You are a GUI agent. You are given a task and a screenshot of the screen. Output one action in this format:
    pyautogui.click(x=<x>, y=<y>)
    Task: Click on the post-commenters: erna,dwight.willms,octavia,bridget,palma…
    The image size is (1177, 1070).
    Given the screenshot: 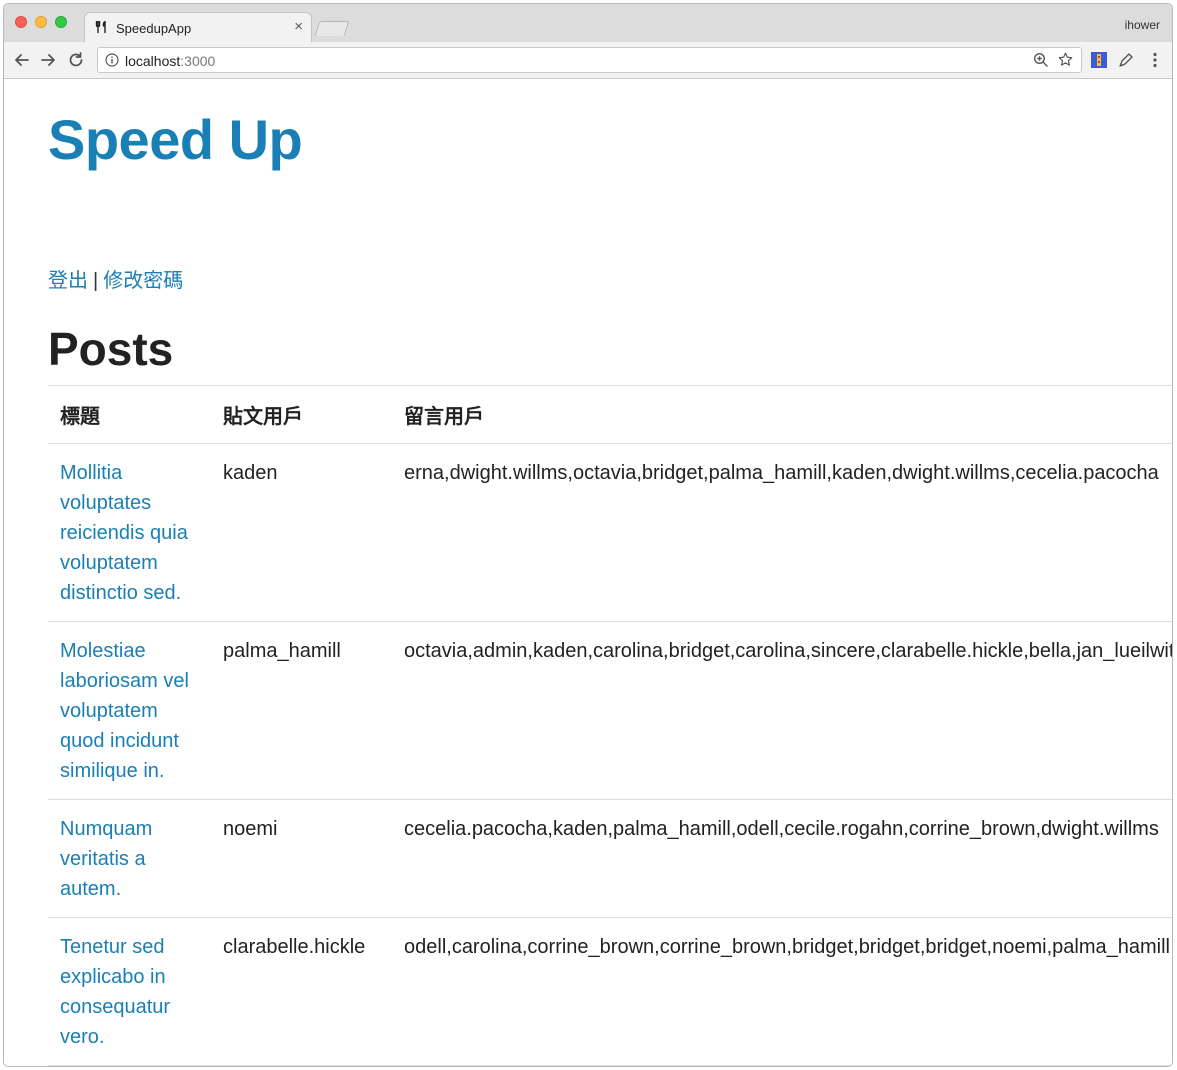 What is the action you would take?
    pyautogui.click(x=782, y=532)
    